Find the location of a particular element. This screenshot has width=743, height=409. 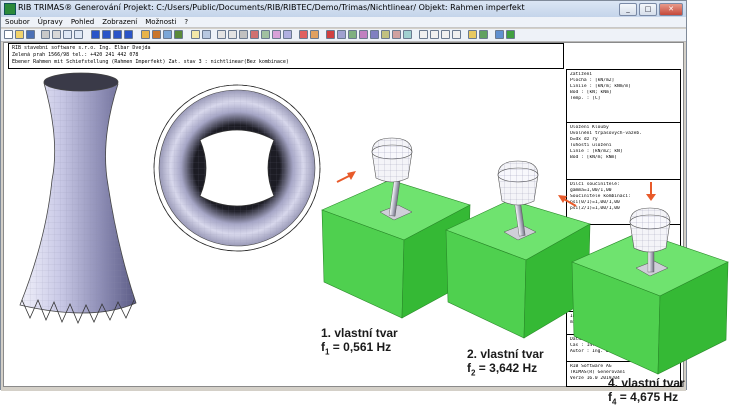

mode-4-title: 4. vlastní tvar is located at coordinates (646, 383).